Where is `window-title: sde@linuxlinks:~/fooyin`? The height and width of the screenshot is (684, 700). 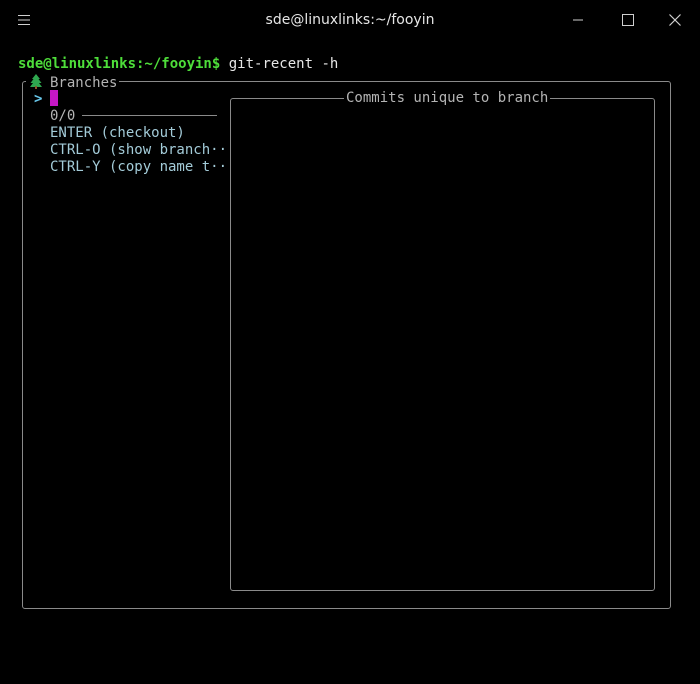
window-title: sde@linuxlinks:~/fooyin is located at coordinates (350, 20).